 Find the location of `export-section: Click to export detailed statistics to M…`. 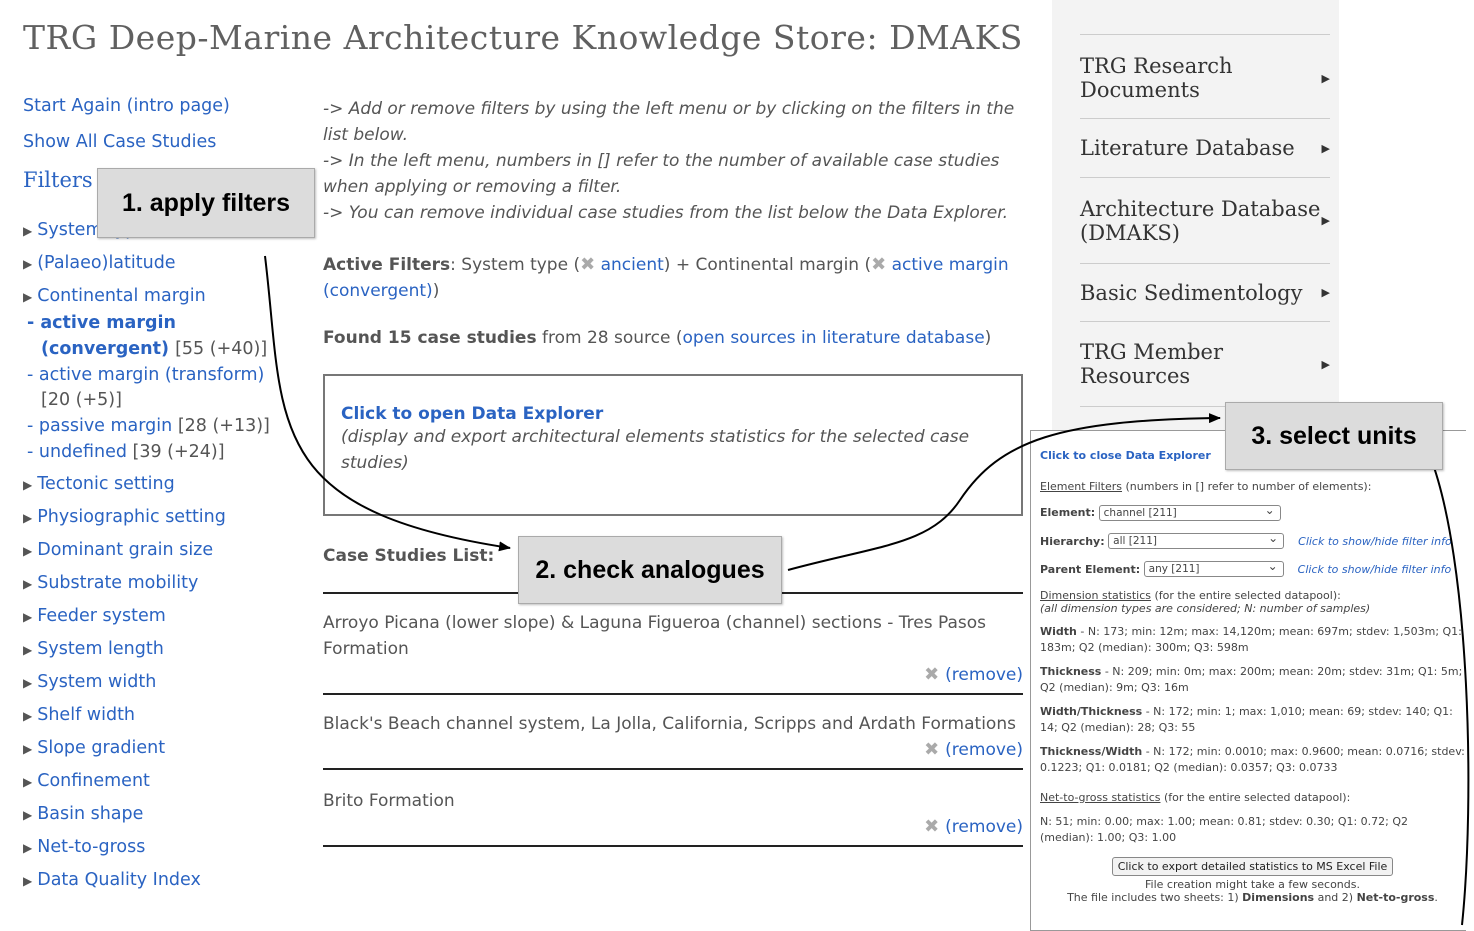

export-section: Click to export detailed statistics to M… is located at coordinates (1252, 880).